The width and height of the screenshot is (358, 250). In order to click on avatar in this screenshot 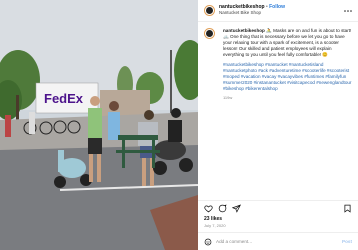, I will do `click(209, 10)`.